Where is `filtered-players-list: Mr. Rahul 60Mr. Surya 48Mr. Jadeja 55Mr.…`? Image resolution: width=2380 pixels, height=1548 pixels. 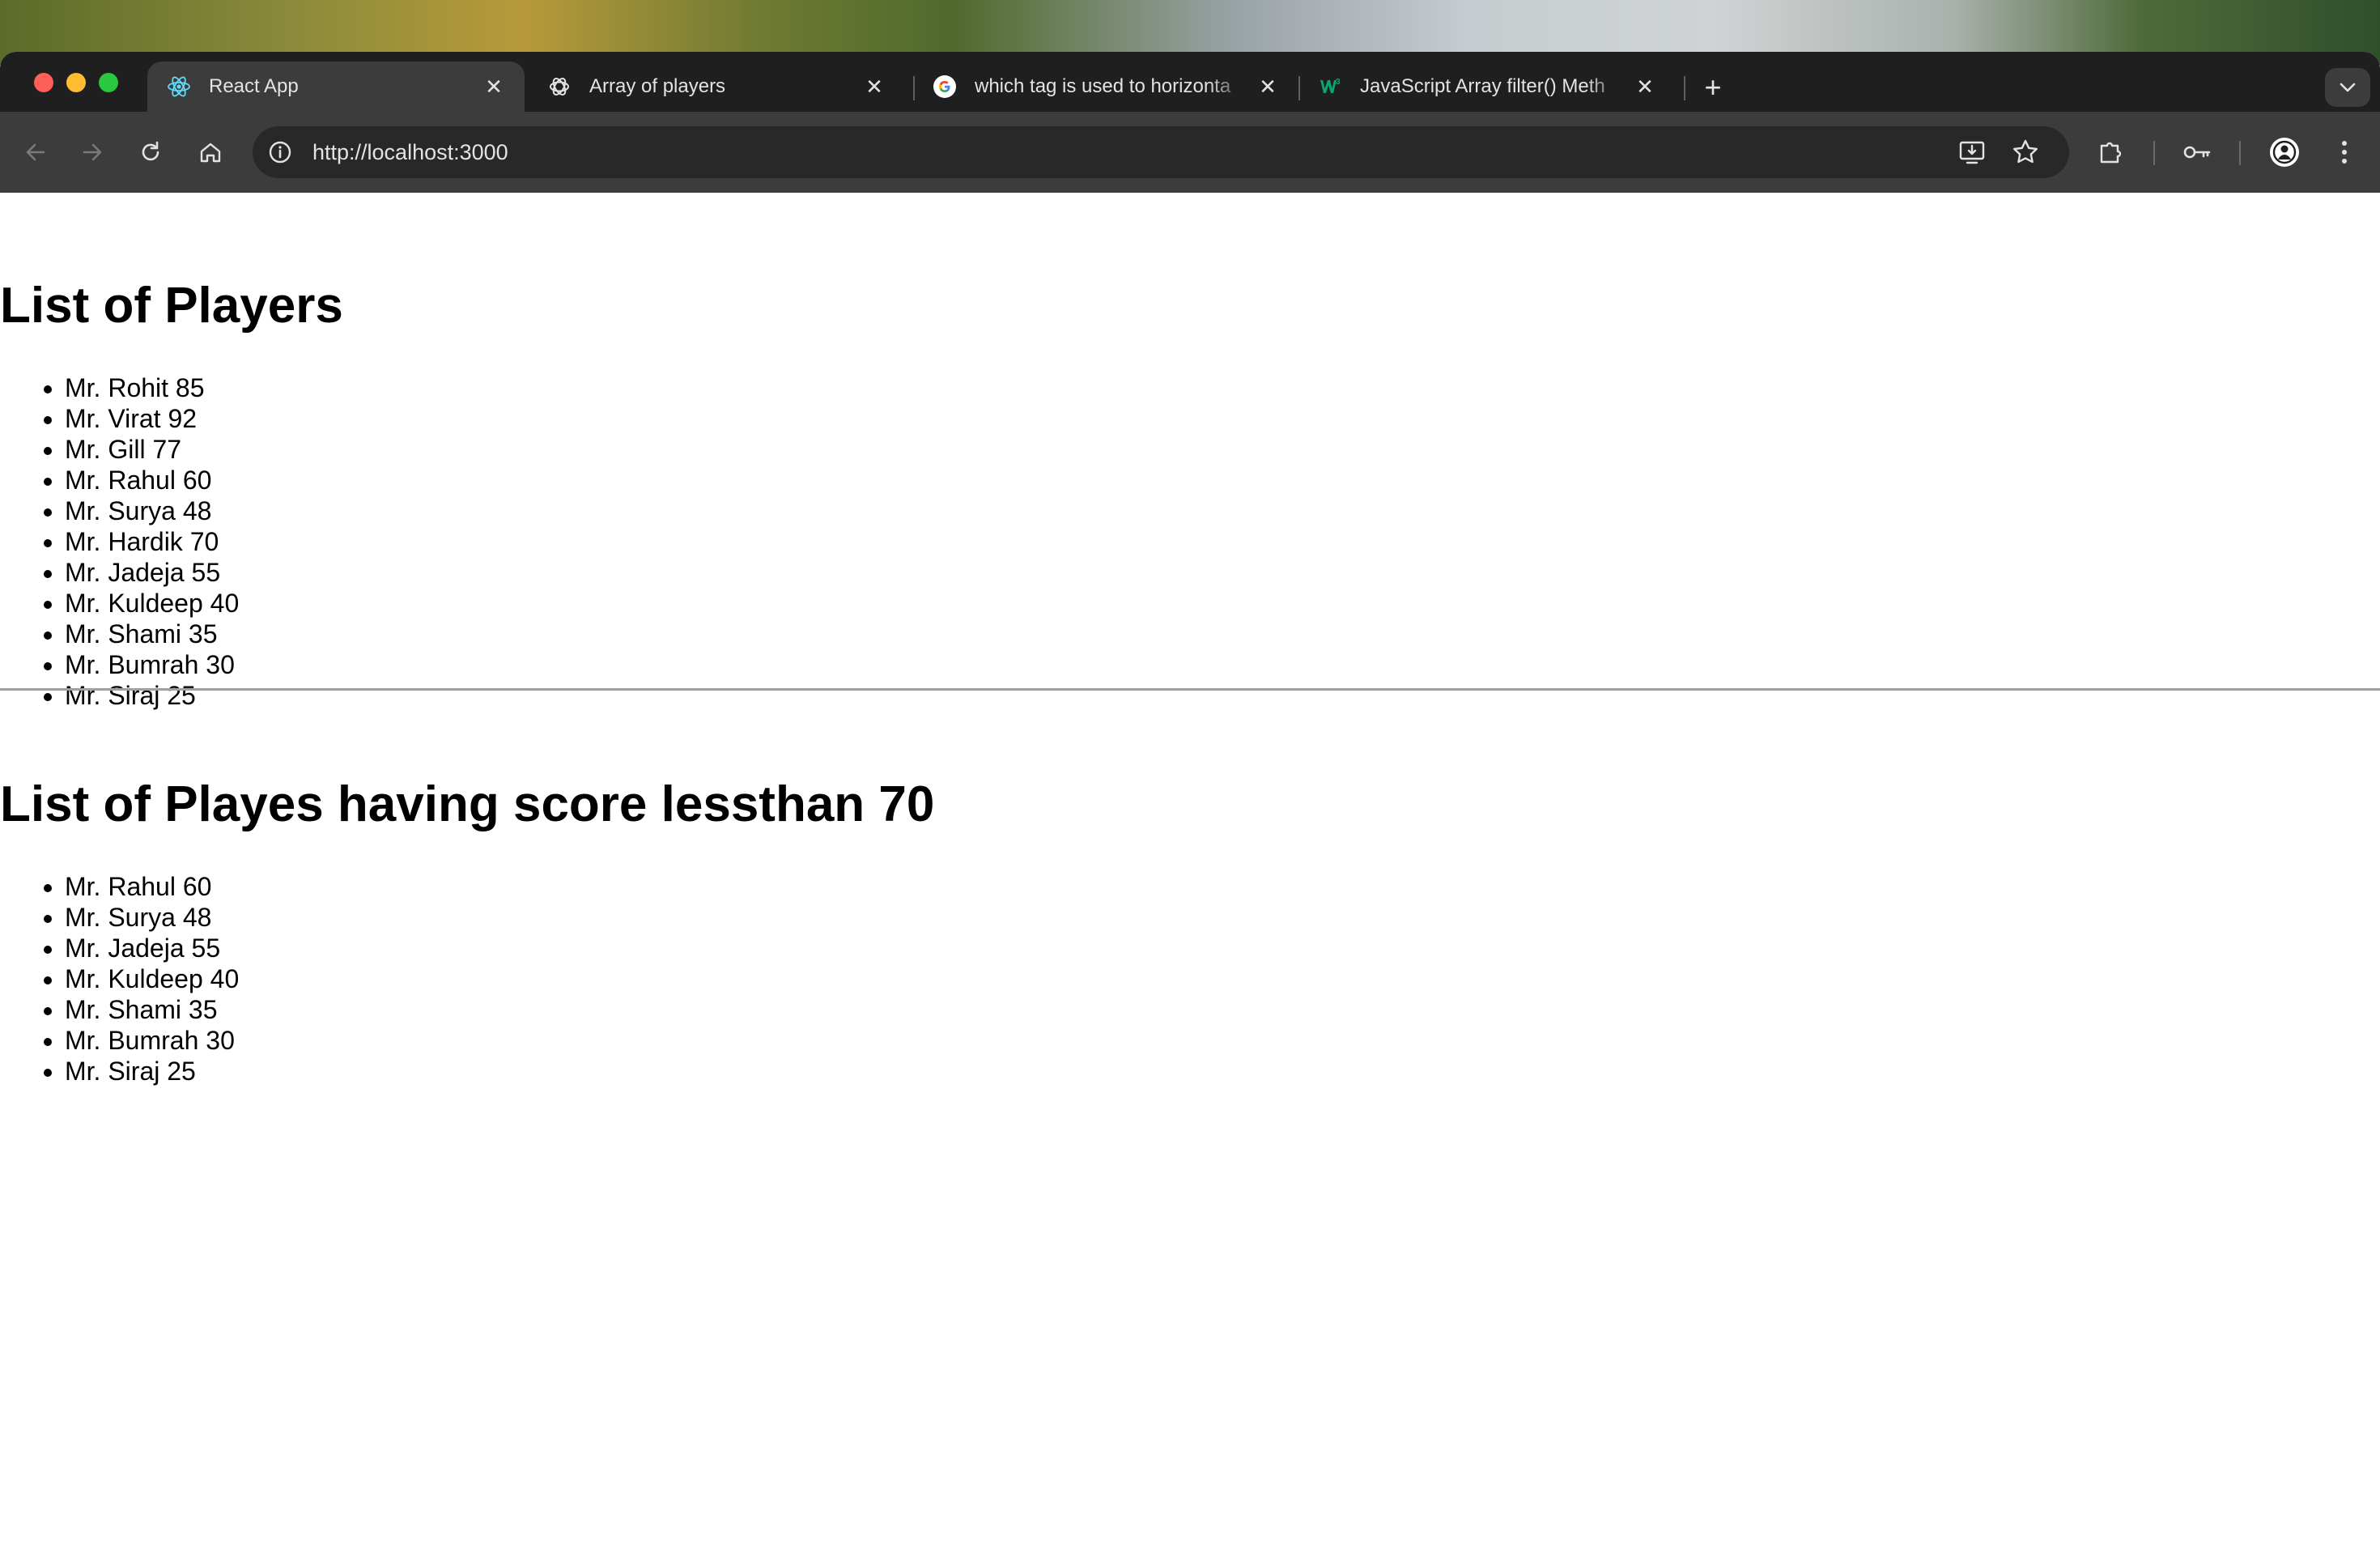 filtered-players-list: Mr. Rahul 60Mr. Surya 48Mr. Jadeja 55Mr.… is located at coordinates (119, 979).